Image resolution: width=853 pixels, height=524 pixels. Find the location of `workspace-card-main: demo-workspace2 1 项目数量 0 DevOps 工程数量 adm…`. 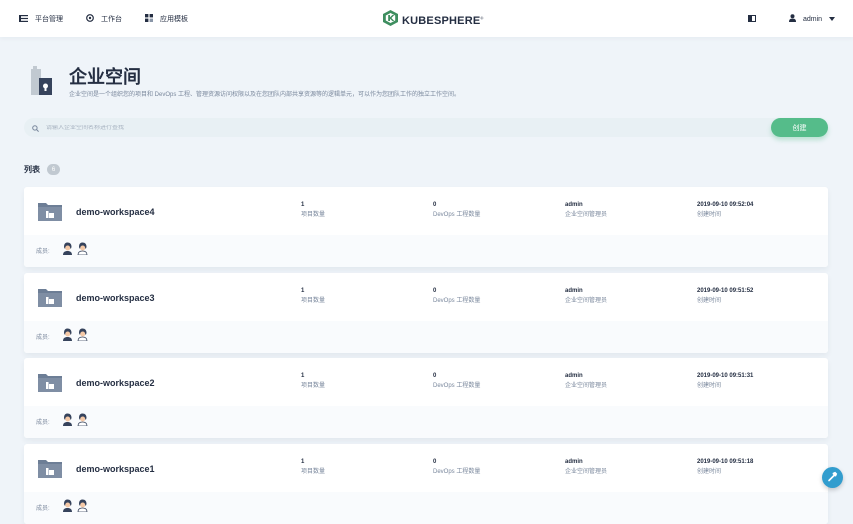

workspace-card-main: demo-workspace2 1 项目数量 0 DevOps 工程数量 adm… is located at coordinates (426, 382).